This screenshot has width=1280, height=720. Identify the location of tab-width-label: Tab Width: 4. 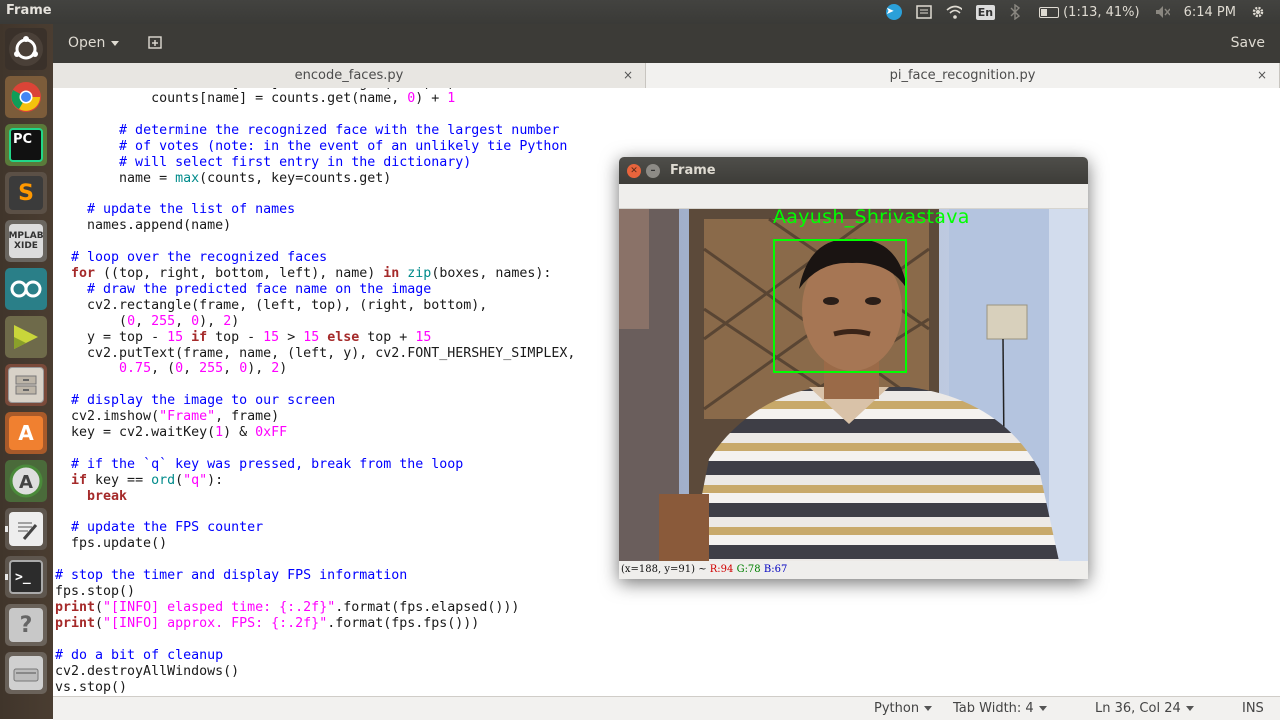
(993, 708).